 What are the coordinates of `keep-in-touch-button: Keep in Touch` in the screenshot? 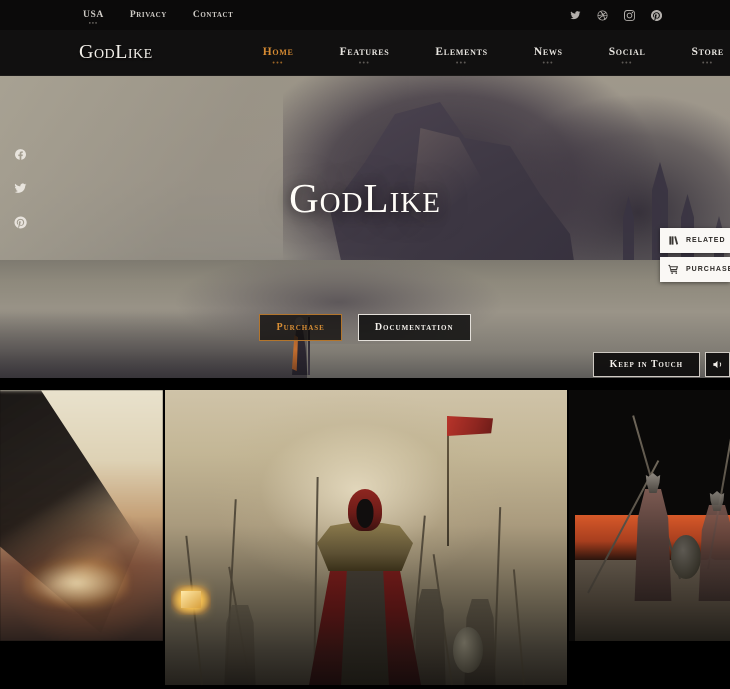 It's located at (646, 364).